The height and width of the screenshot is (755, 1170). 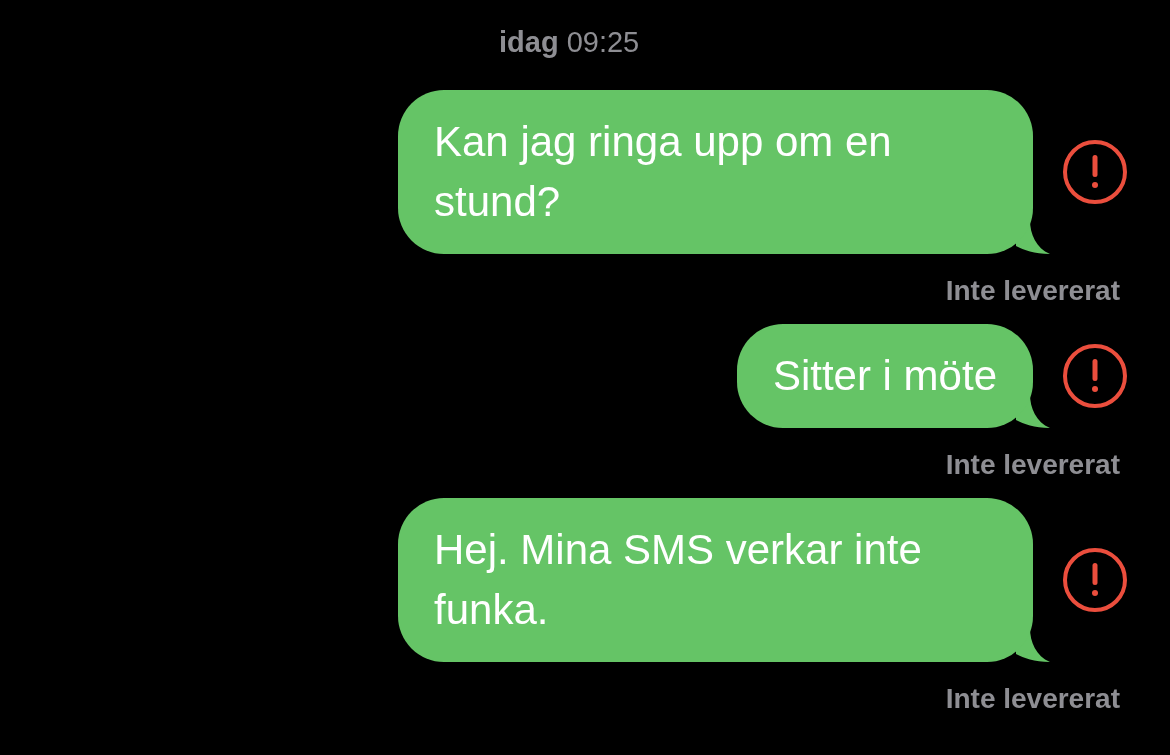 I want to click on message-bubble: Hej. Mina SMS verkar inte funka., so click(x=715, y=580).